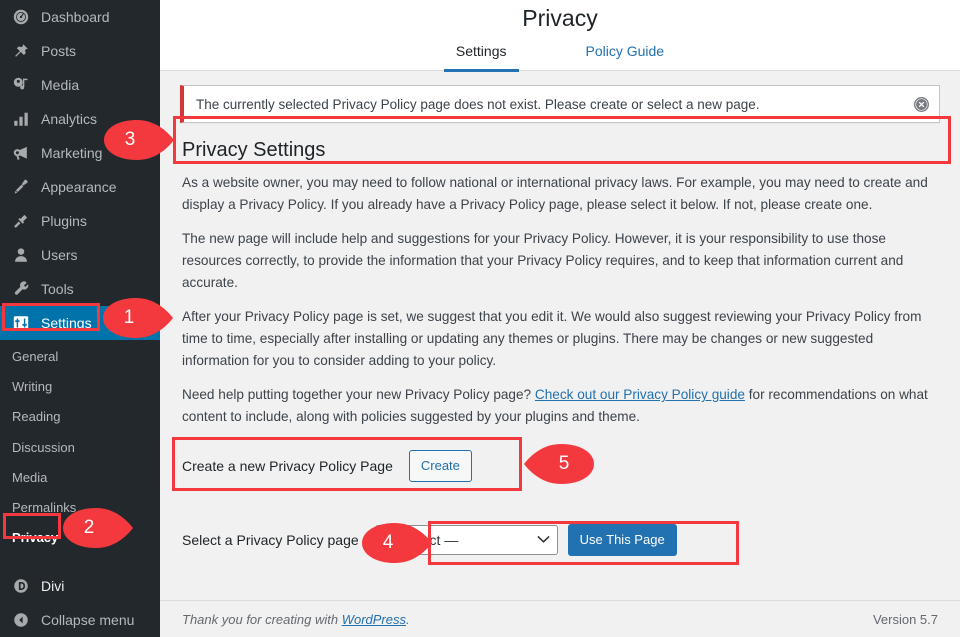 Image resolution: width=960 pixels, height=637 pixels. I want to click on wordpress-link: WordPress, so click(374, 619).